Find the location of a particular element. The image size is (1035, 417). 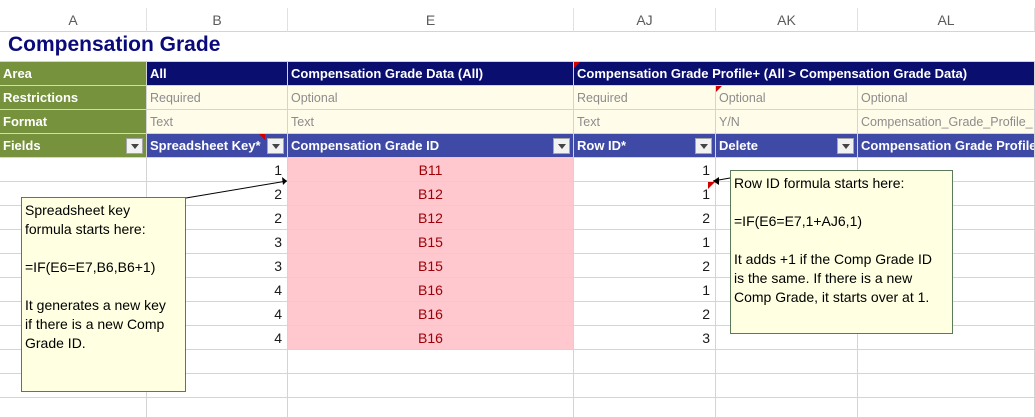

sheet-title: Compensation Grade is located at coordinates (114, 44).